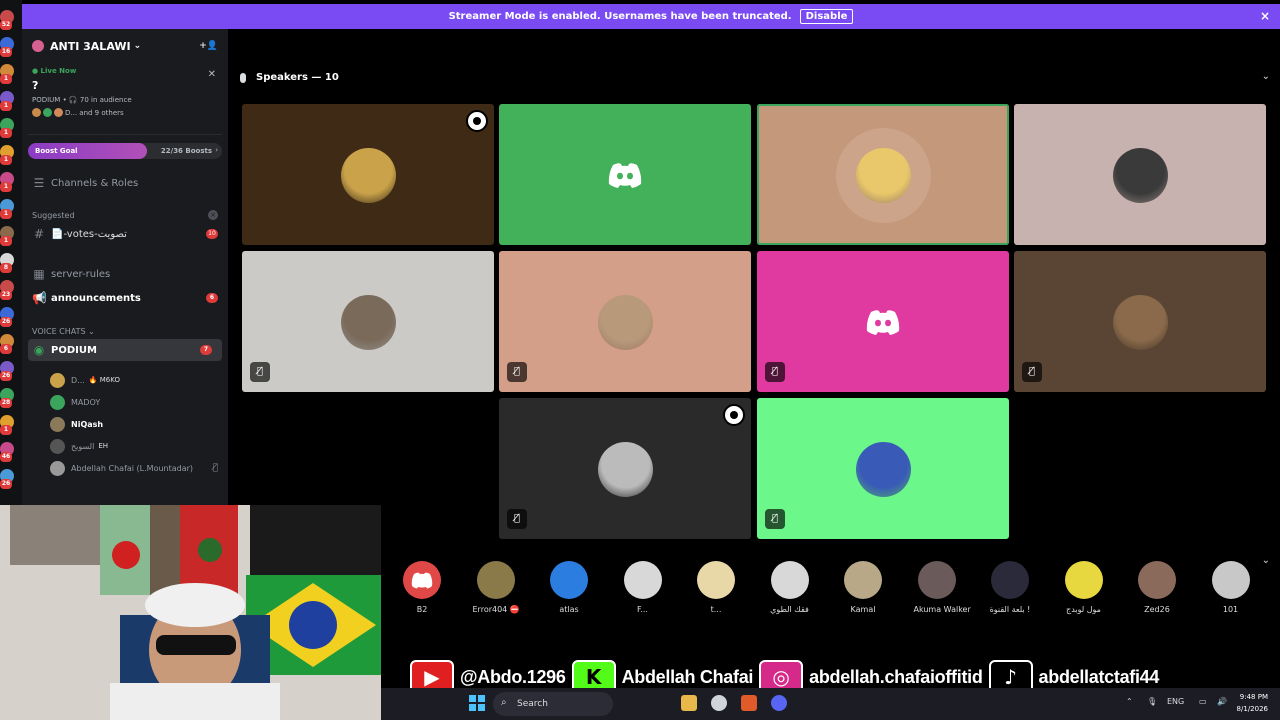 This screenshot has height=720, width=1280. What do you see at coordinates (1175, 701) in the screenshot?
I see `language-indicator: ENG` at bounding box center [1175, 701].